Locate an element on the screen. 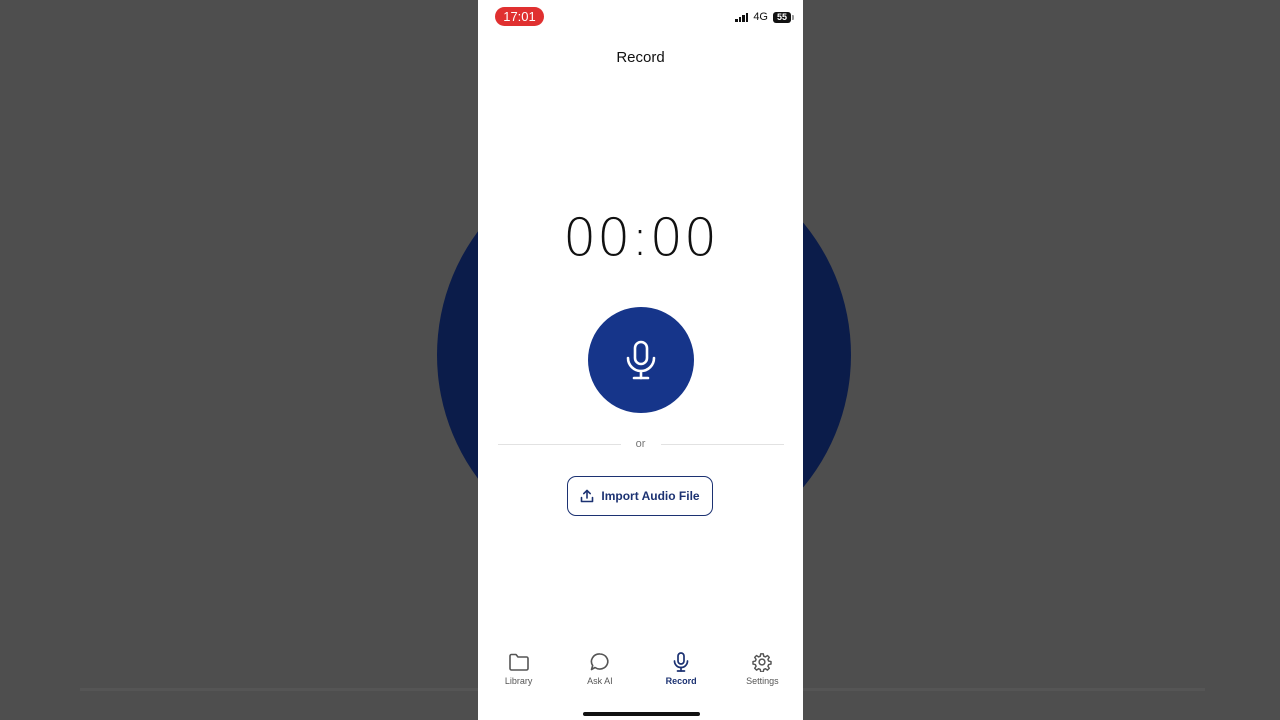 This screenshot has height=720, width=1280. status-time: 17:01 is located at coordinates (519, 16).